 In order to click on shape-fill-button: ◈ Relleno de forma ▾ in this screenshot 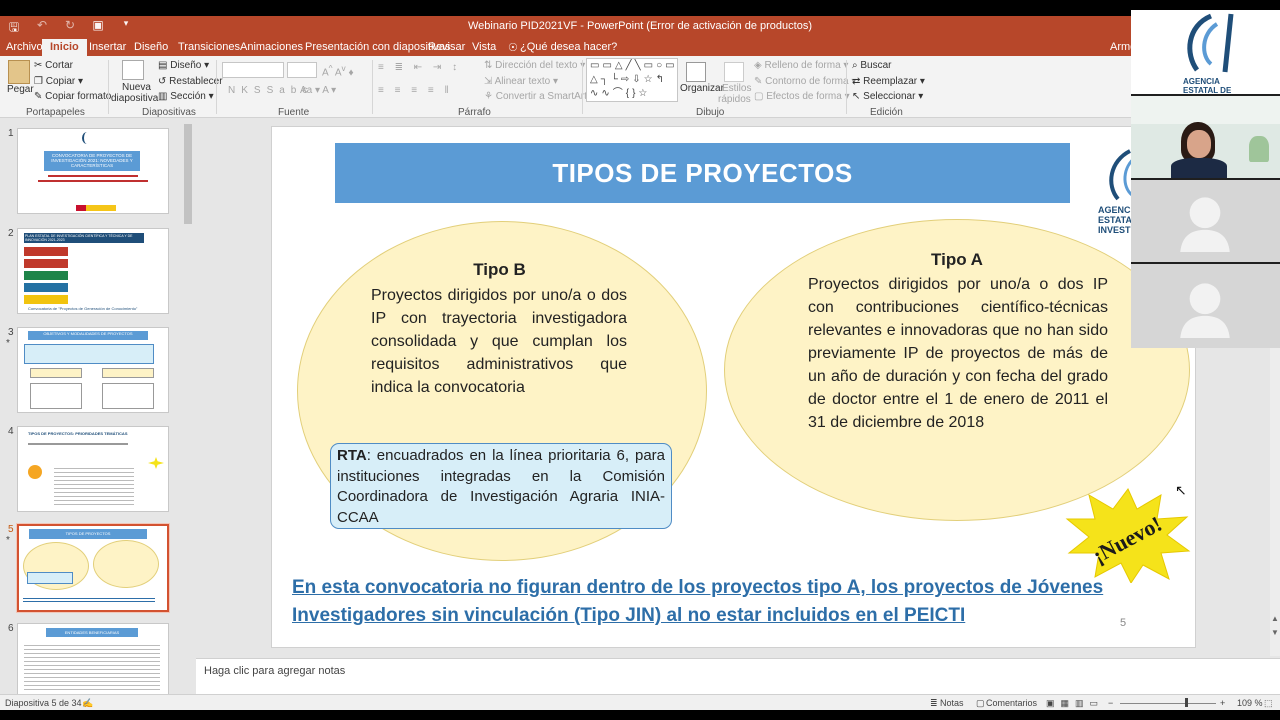, I will do `click(801, 65)`.